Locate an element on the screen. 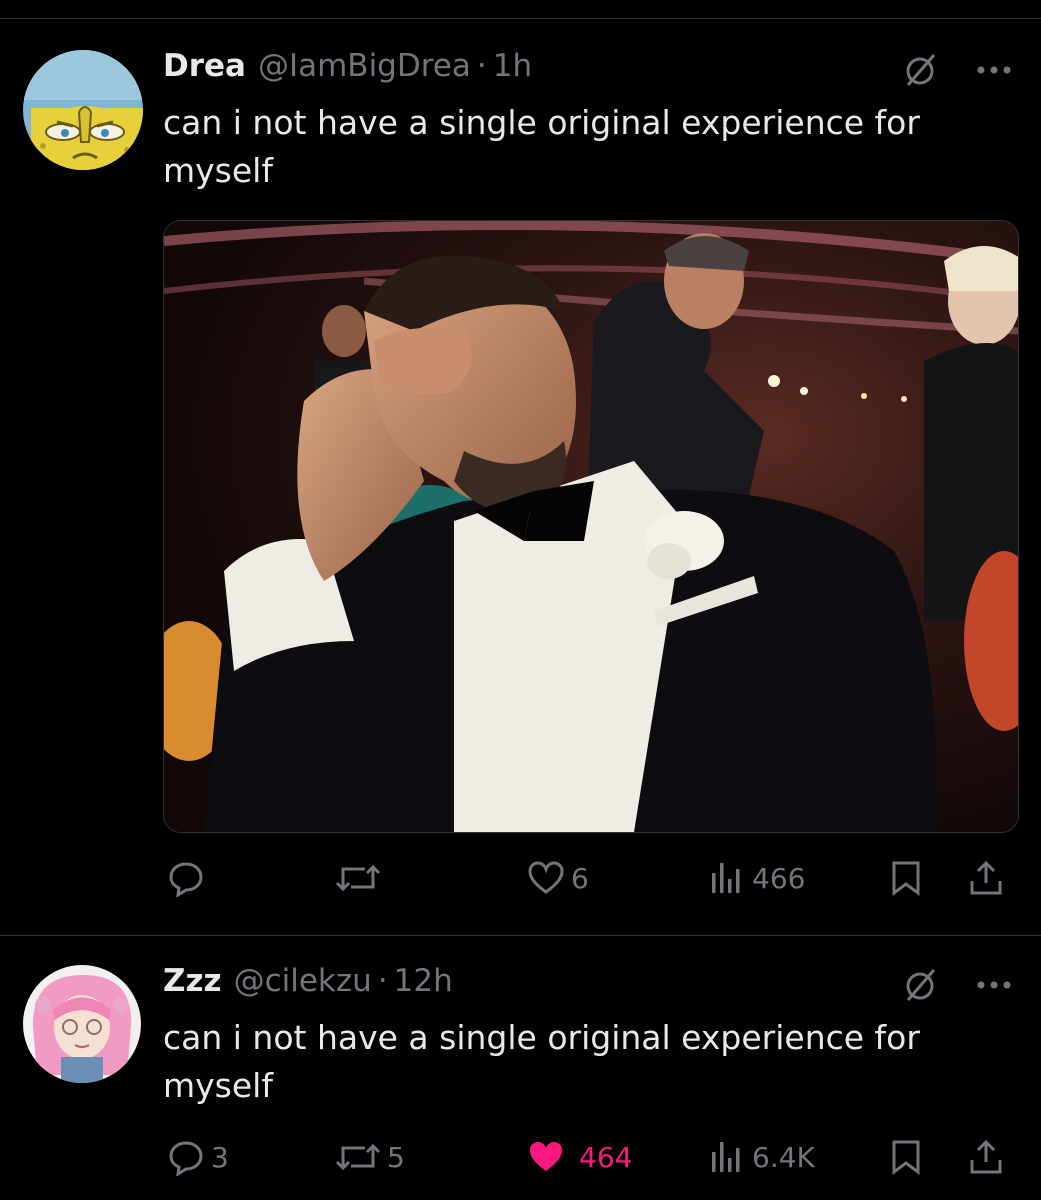 This screenshot has width=1041, height=1200. user-handle: @cilekzu is located at coordinates (303, 981).